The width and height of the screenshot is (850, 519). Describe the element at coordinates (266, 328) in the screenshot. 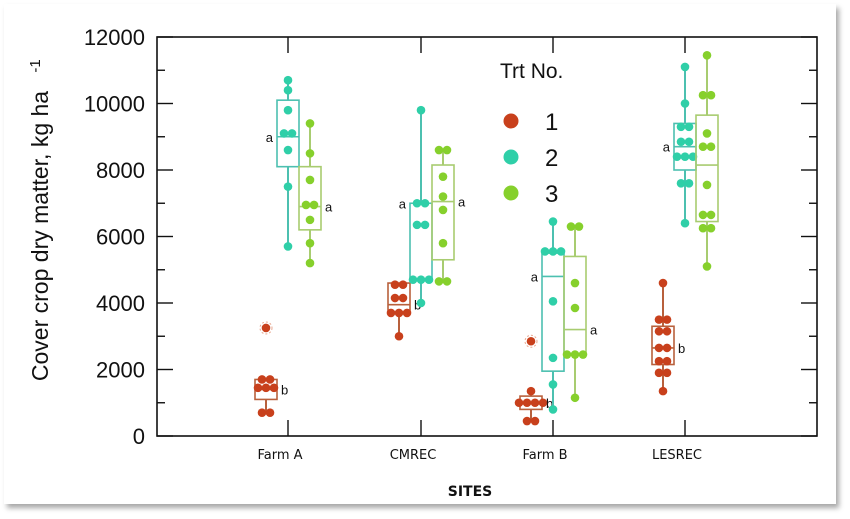

I see `outlier-point` at that location.